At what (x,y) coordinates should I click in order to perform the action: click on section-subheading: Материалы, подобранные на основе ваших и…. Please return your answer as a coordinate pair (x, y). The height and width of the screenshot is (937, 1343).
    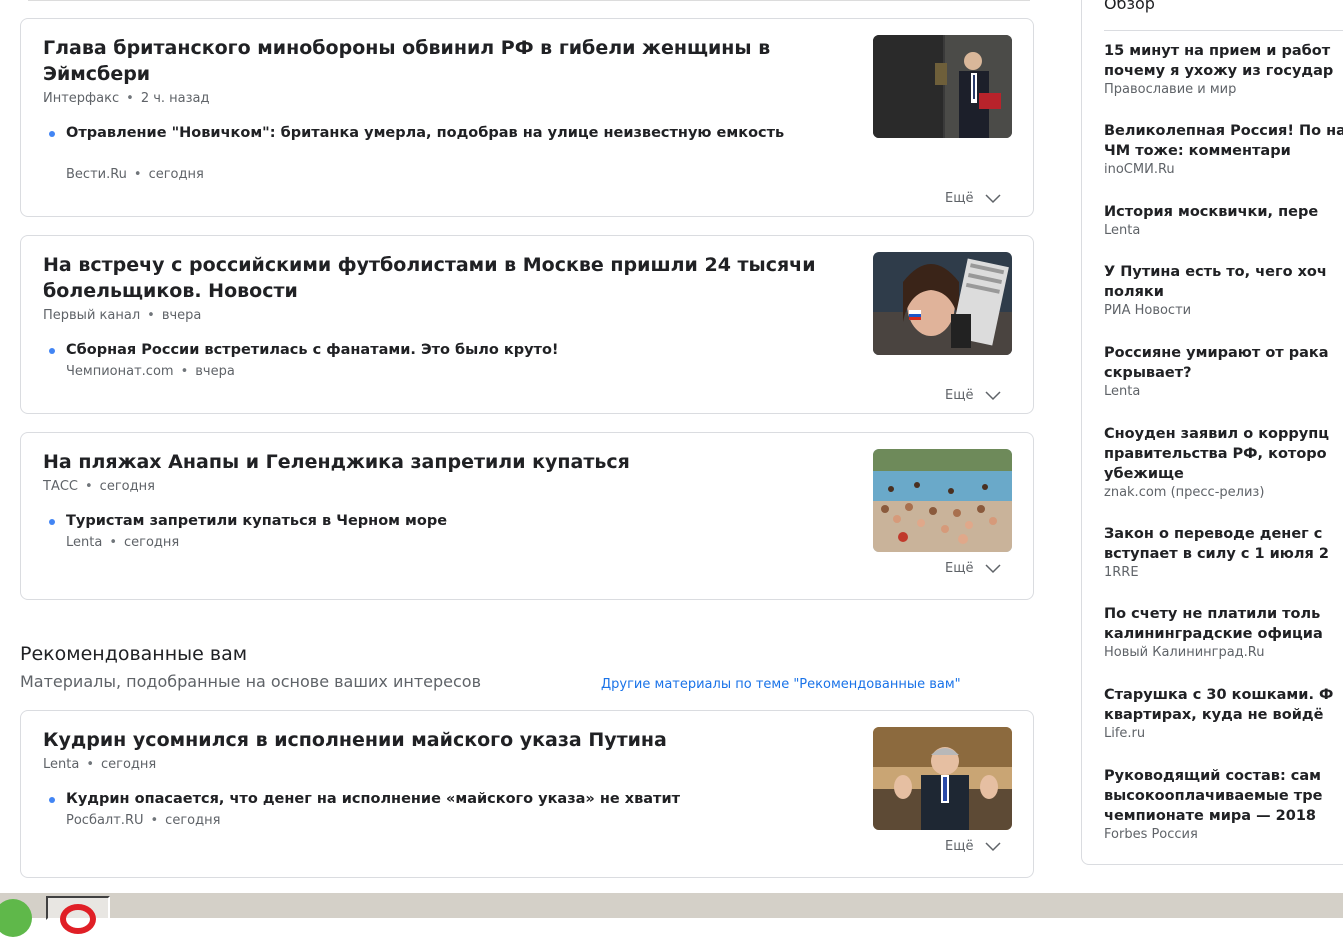
    Looking at the image, I should click on (250, 681).